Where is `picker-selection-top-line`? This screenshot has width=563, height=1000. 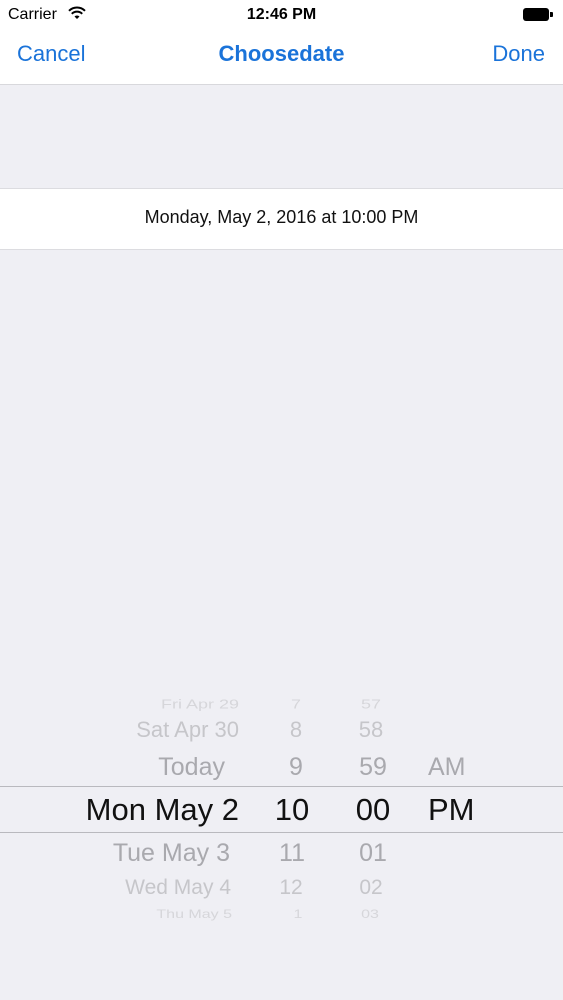
picker-selection-top-line is located at coordinates (281, 786).